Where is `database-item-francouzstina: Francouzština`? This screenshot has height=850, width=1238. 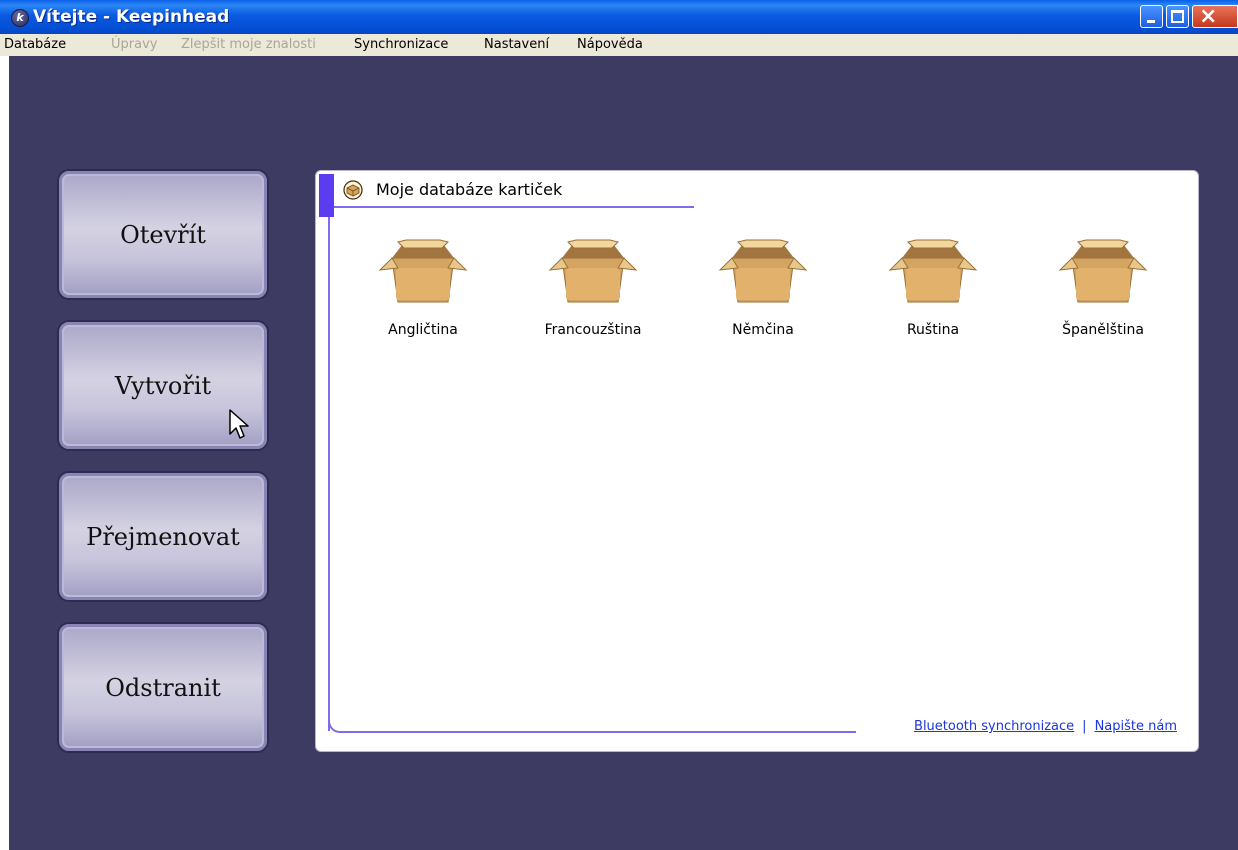
database-item-francouzstina: Francouzština is located at coordinates (593, 287).